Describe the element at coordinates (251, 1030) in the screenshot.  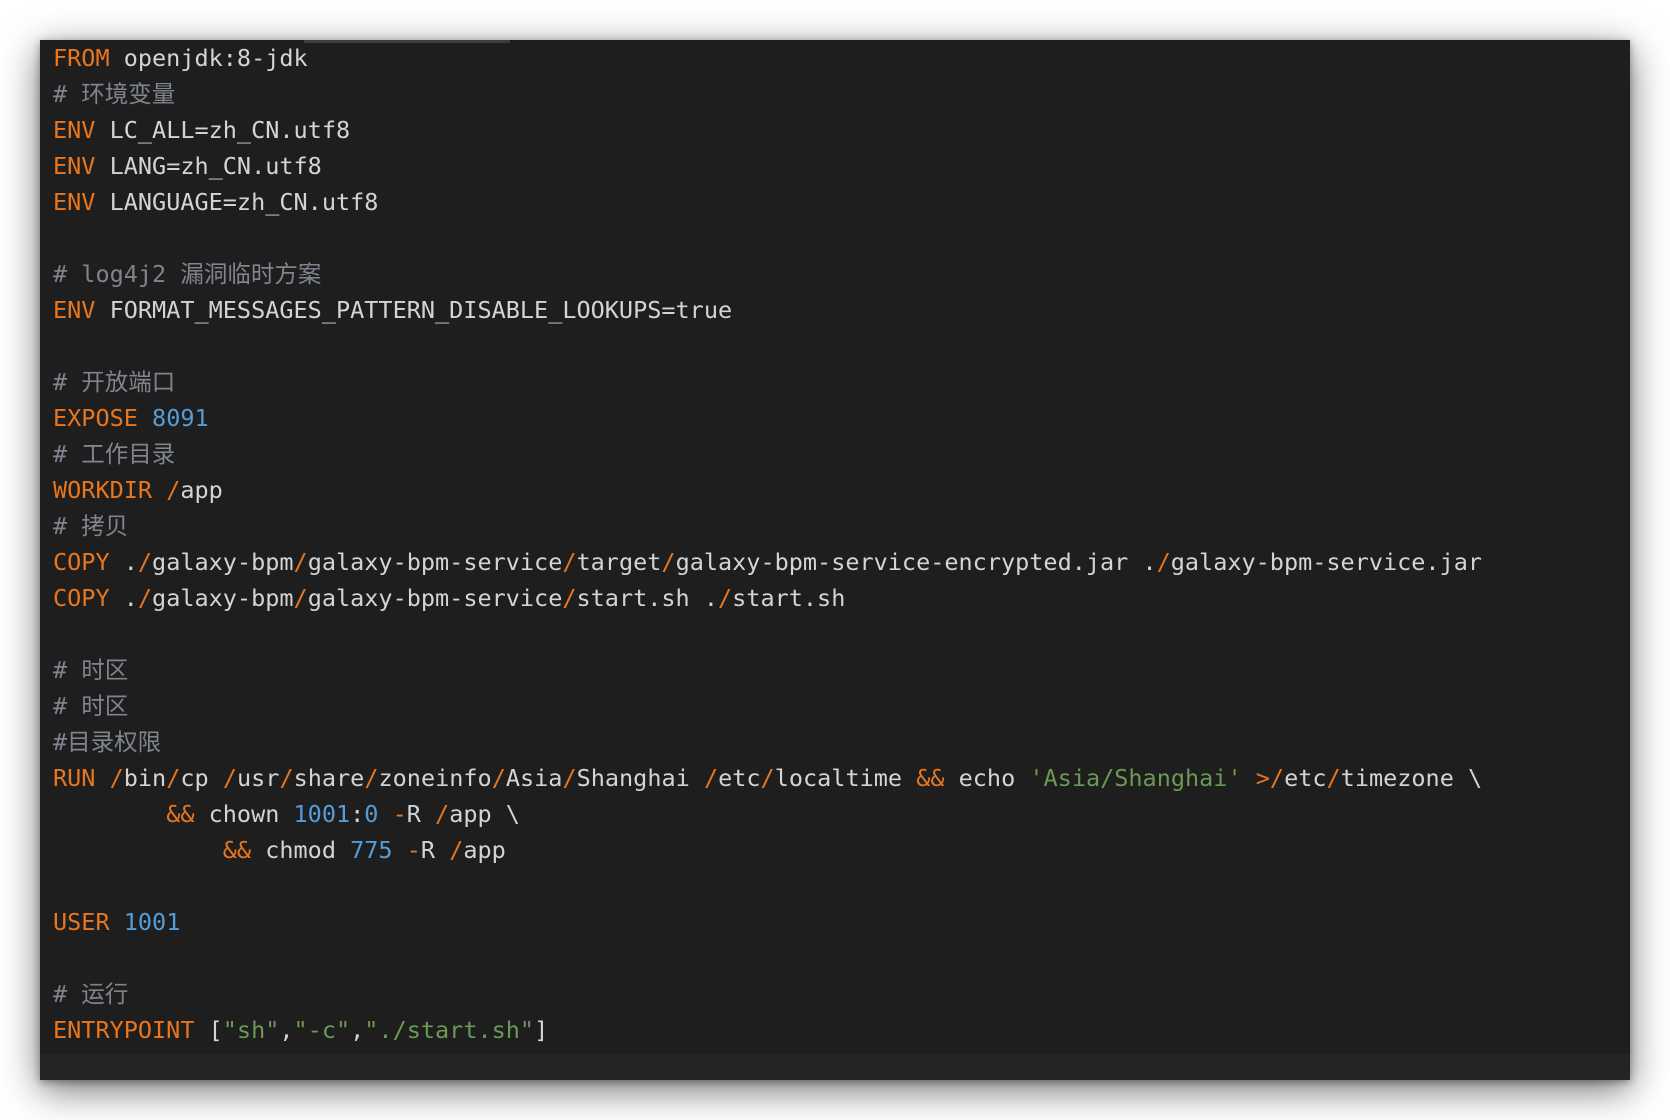
I see `code-token: "sh"` at that location.